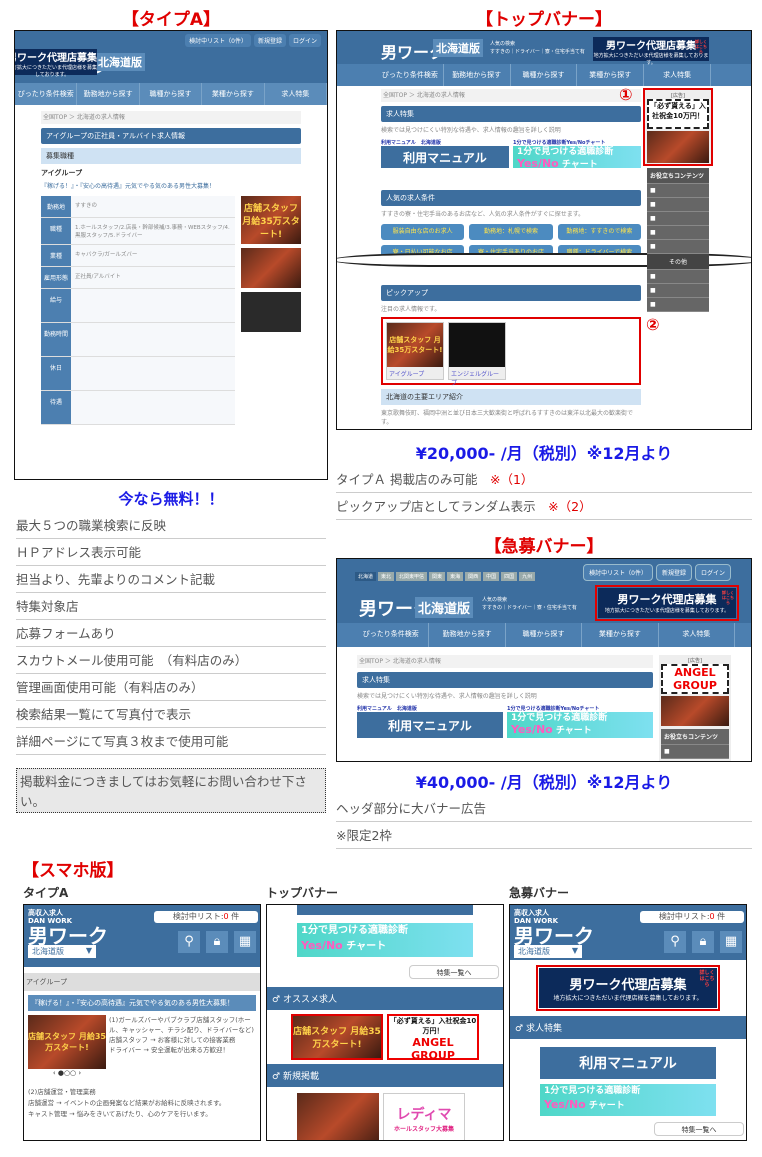 The width and height of the screenshot is (762, 1157). What do you see at coordinates (171, 525) in the screenshot?
I see `feature-item: 最大５つの職業検索に反映` at bounding box center [171, 525].